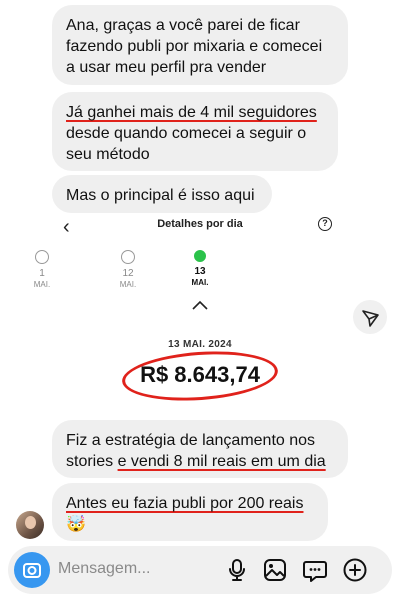 Image resolution: width=400 pixels, height=600 pixels. What do you see at coordinates (42, 273) in the screenshot?
I see `day-number: 1` at bounding box center [42, 273].